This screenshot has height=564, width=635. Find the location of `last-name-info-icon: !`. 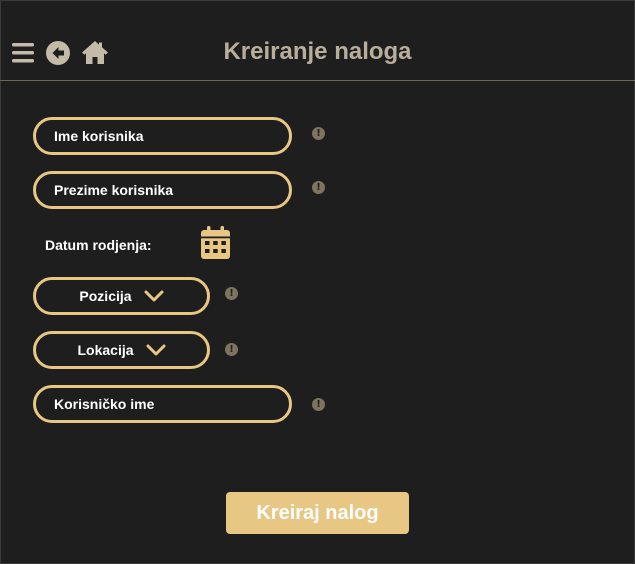

last-name-info-icon: ! is located at coordinates (318, 187).